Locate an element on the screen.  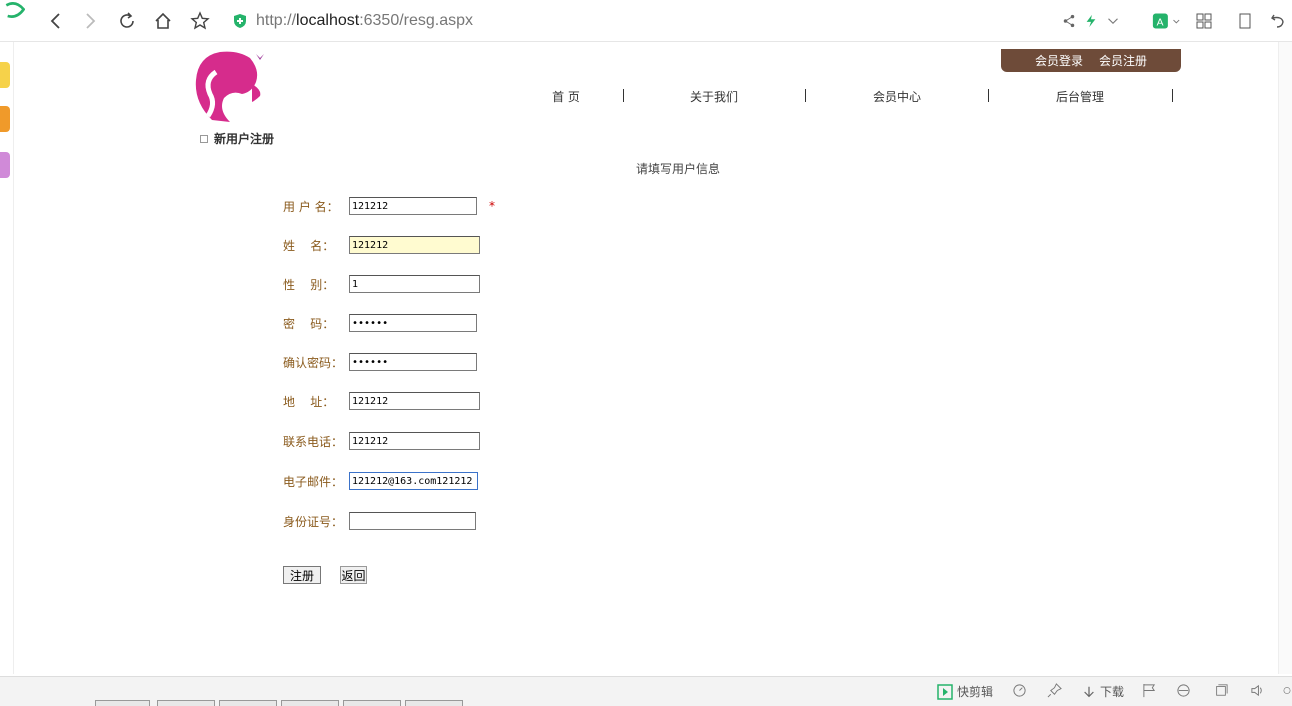
address-row: 地 址： is located at coordinates (381, 401).